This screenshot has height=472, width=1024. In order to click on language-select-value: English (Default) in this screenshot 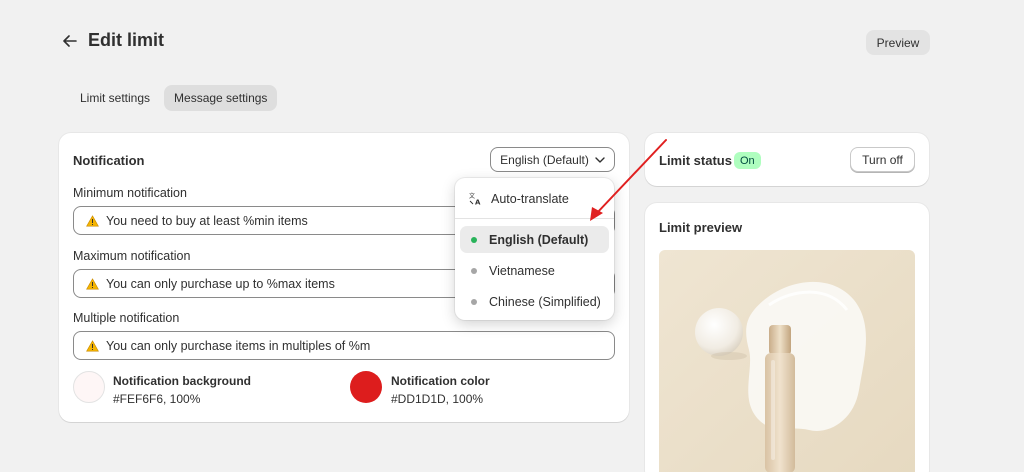, I will do `click(544, 159)`.